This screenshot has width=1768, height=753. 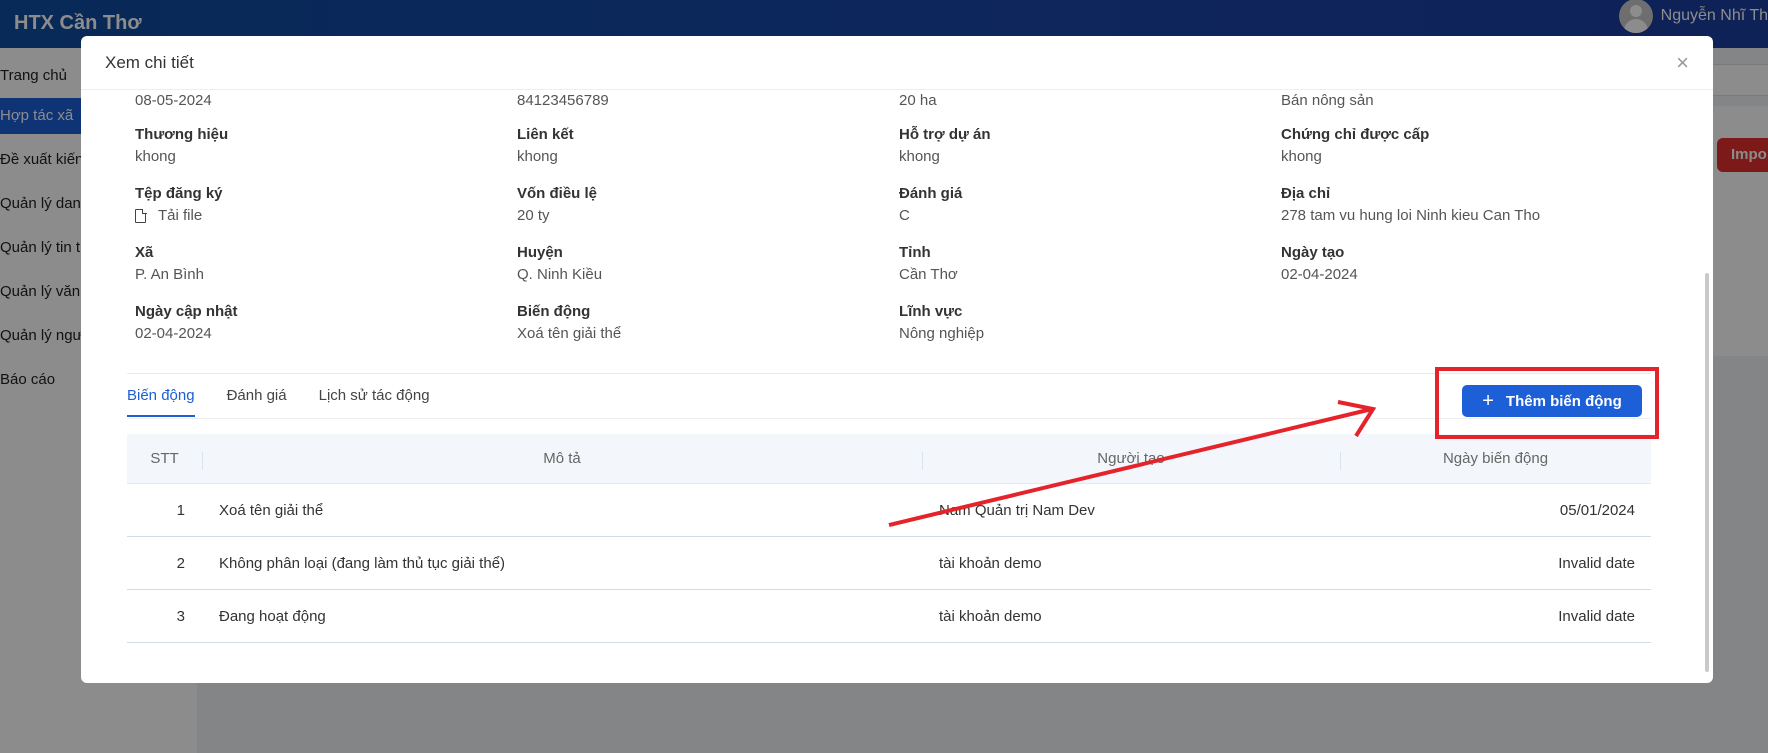 I want to click on info-value: Cần Thơ, so click(x=928, y=274).